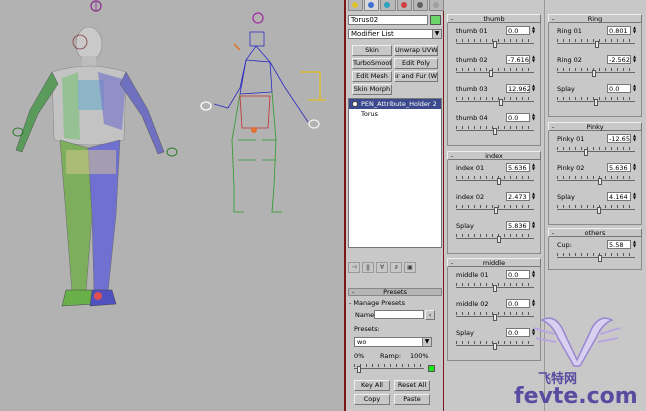  I want to click on modify-tab-icon, so click(372, 5).